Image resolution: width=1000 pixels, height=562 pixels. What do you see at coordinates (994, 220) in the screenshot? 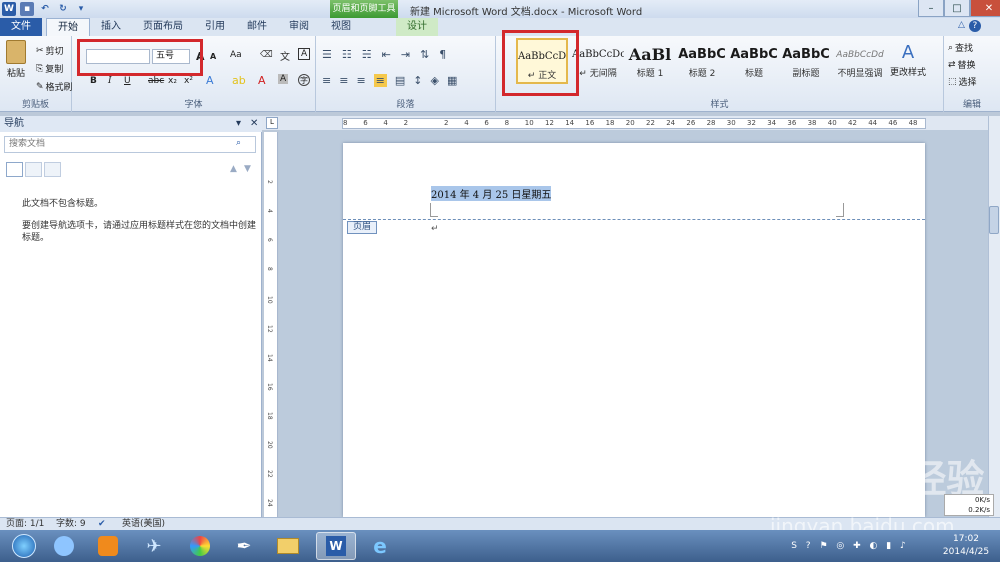
I see `scrollbar-thumb` at bounding box center [994, 220].